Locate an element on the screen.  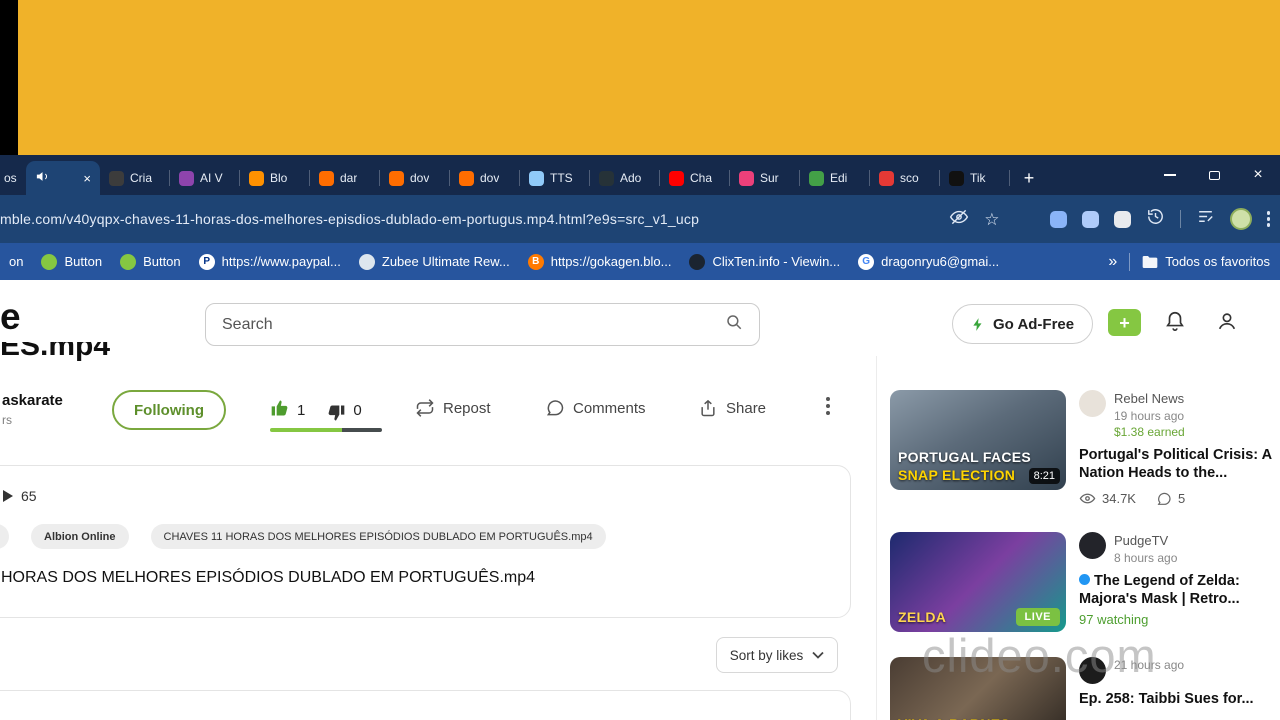
go-ad-free-button: Go Ad-Free is located at coordinates (1023, 324).